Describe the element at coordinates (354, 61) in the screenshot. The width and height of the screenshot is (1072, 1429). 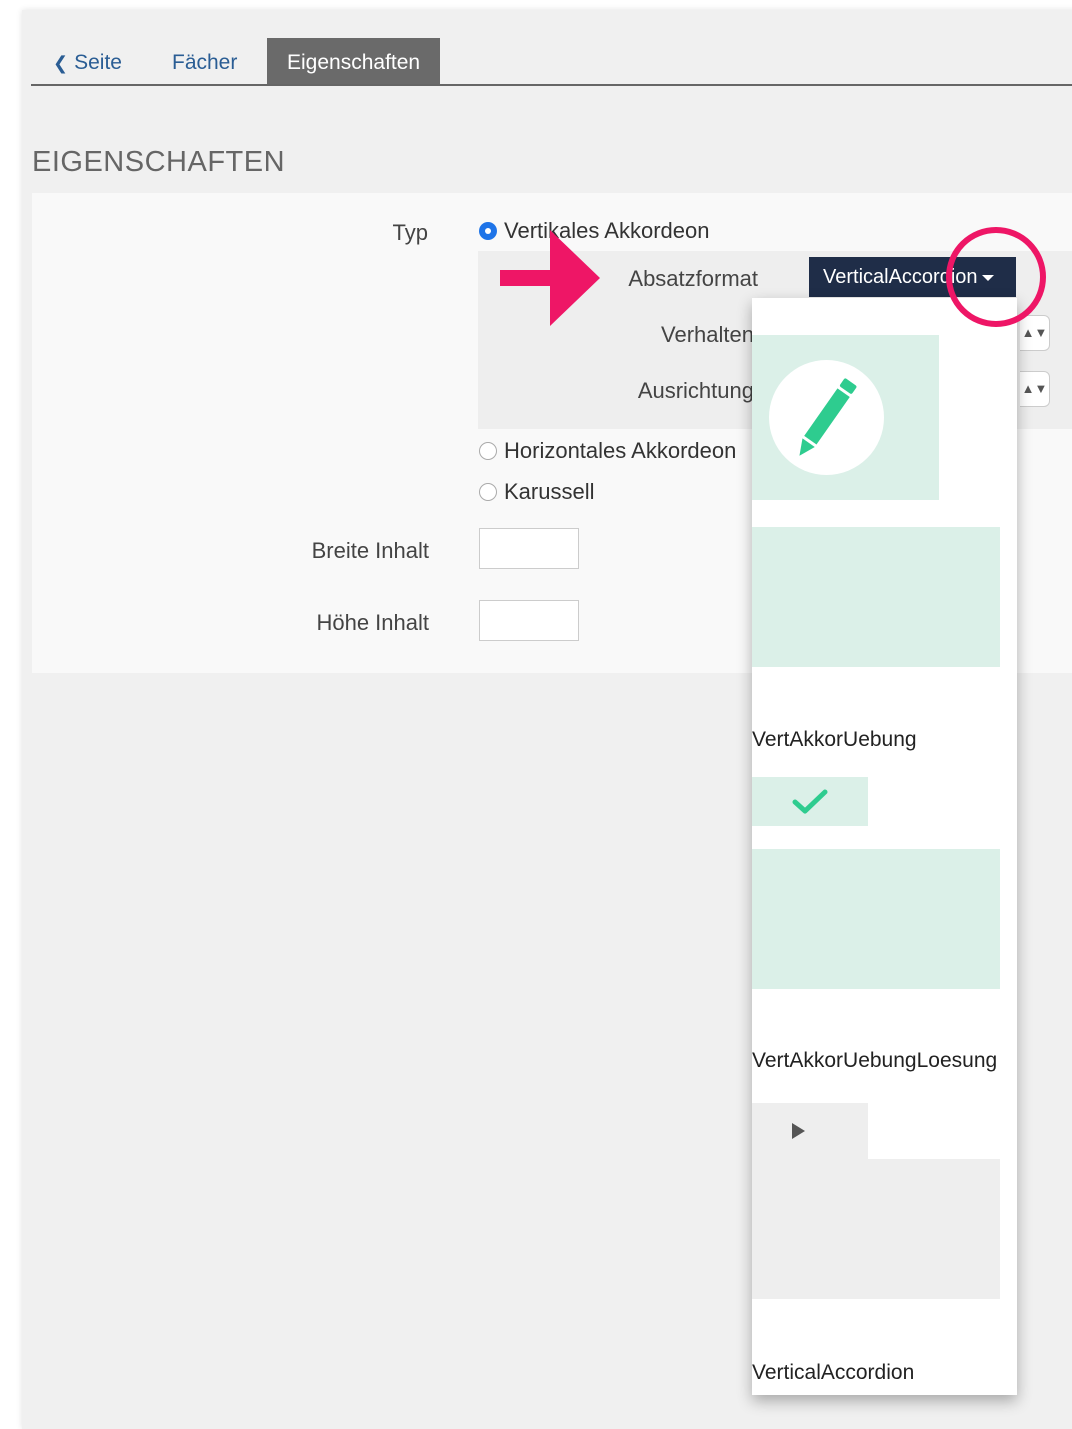
I see `tab-eigenschaften: Eigenschaften` at that location.